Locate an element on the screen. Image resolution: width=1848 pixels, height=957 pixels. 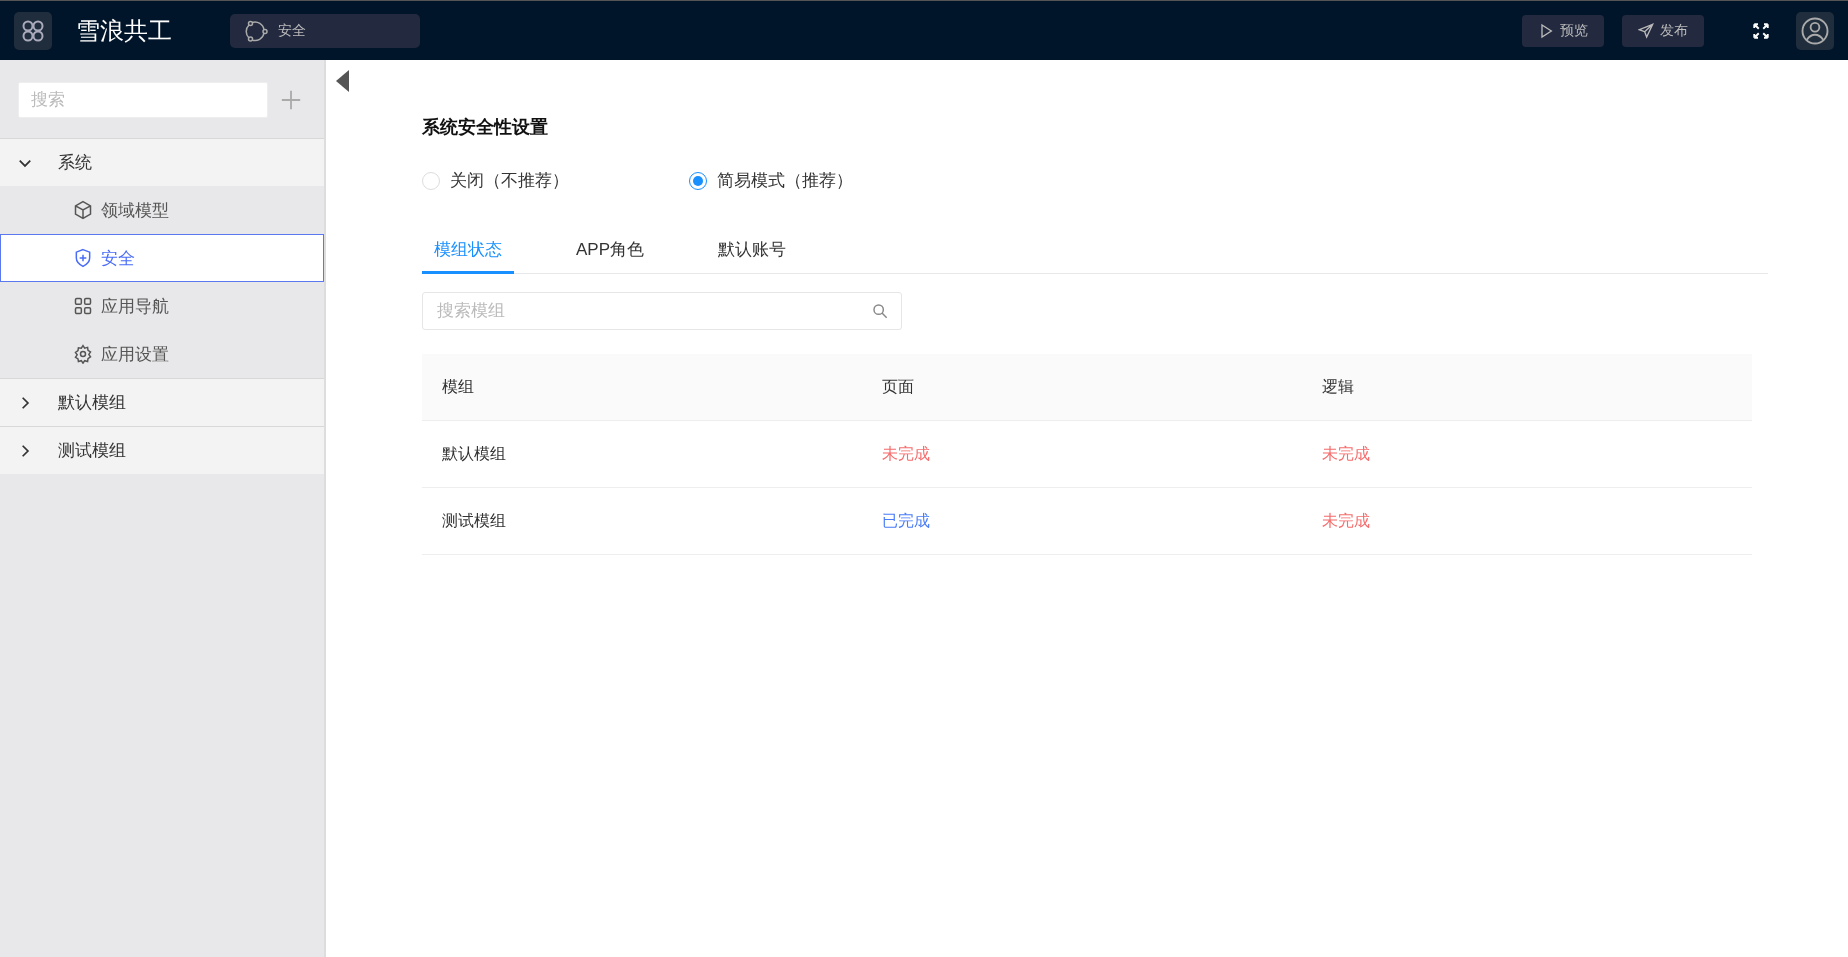
tree-label: 测试模组 is located at coordinates (92, 451).